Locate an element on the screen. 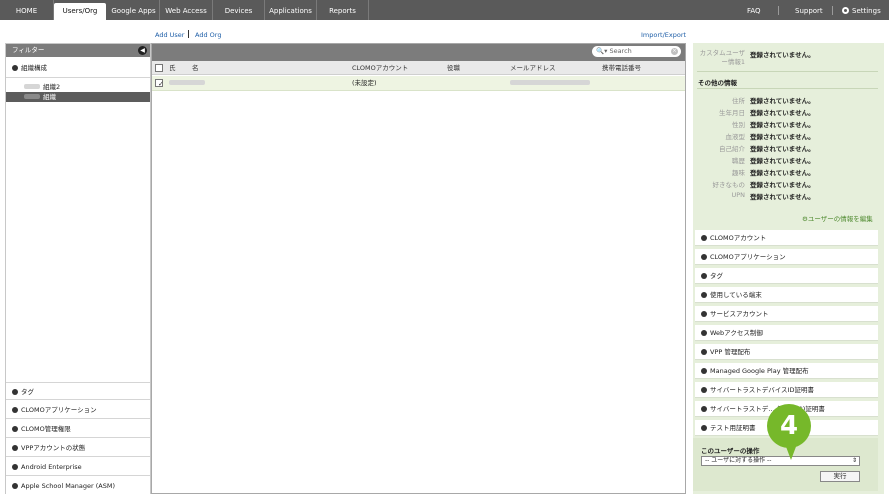 The height and width of the screenshot is (500, 889). field-label-birthday: 生年月日 is located at coordinates (732, 113).